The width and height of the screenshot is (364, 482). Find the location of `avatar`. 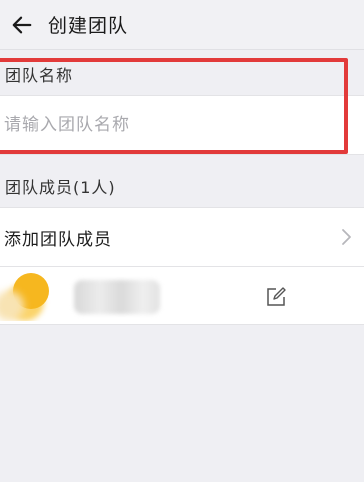

avatar is located at coordinates (26, 297).